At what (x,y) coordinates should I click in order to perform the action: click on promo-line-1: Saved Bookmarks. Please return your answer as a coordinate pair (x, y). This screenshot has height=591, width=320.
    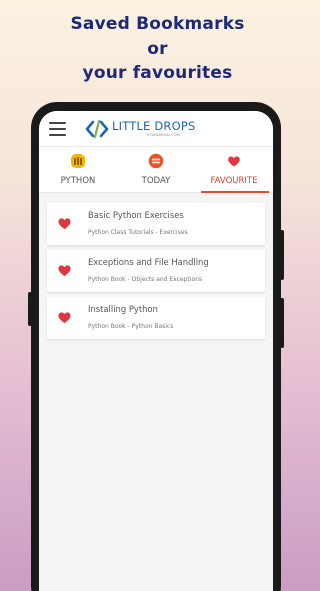
    Looking at the image, I should click on (157, 24).